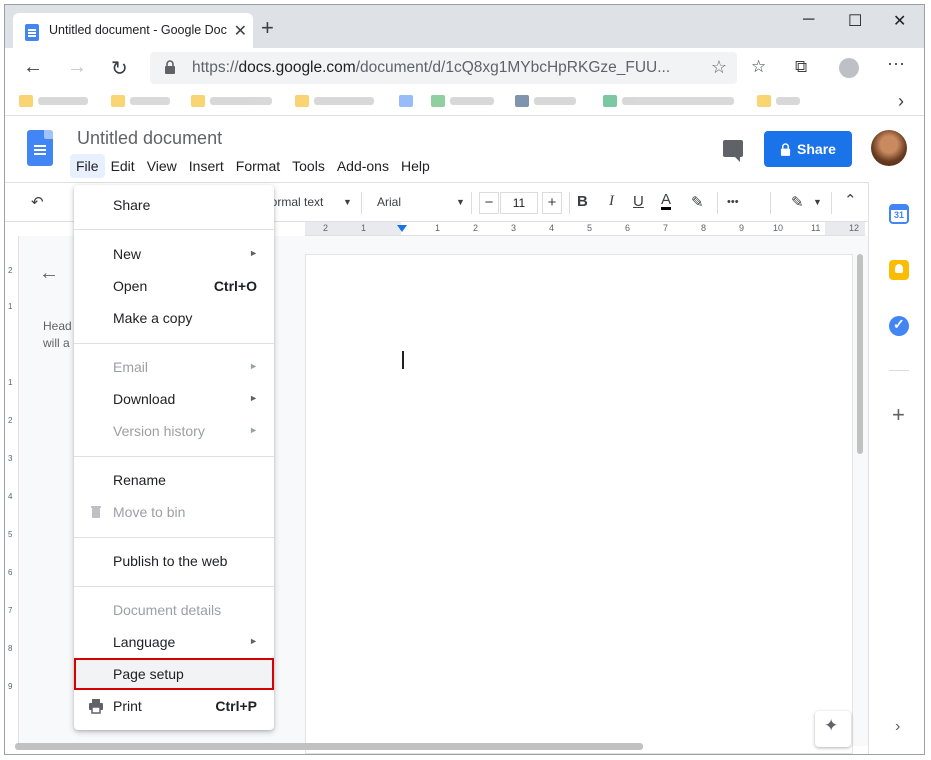 The width and height of the screenshot is (931, 760). I want to click on forward-arrow-icon: →, so click(77, 67).